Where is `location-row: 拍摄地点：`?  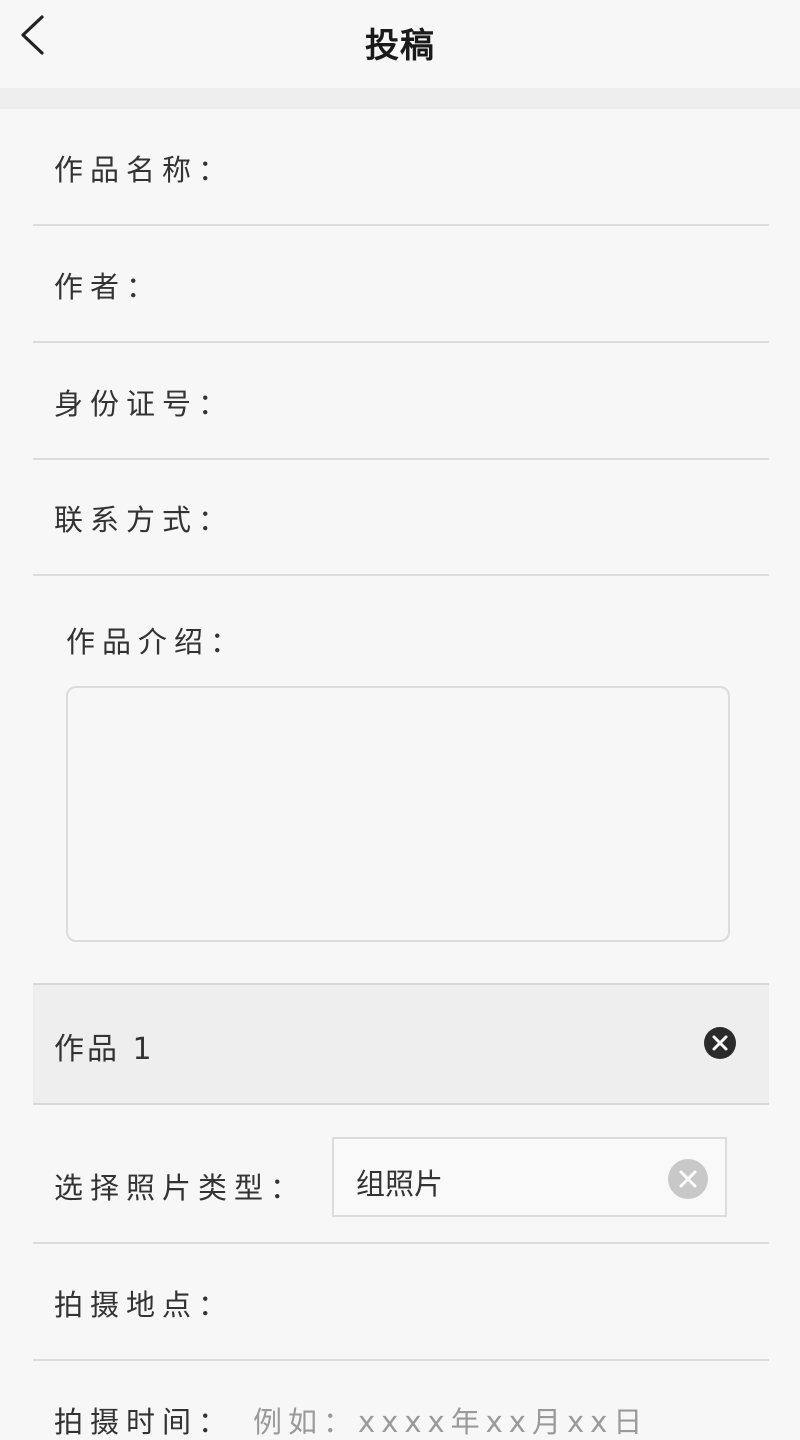
location-row: 拍摄地点： is located at coordinates (401, 1302).